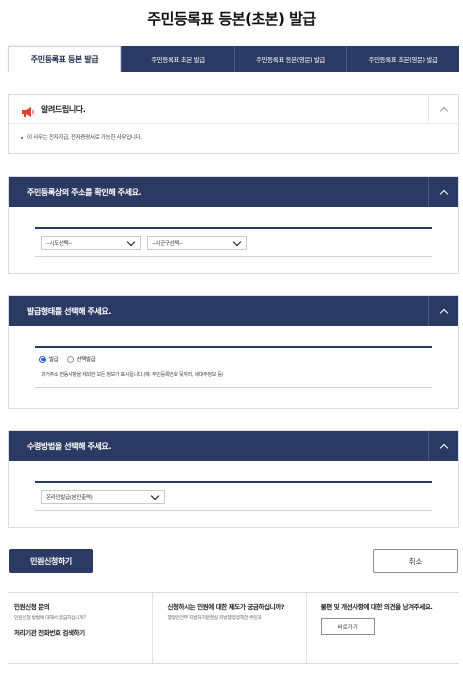 The image size is (463, 673). I want to click on footer-inquiry-sub: 민원신청 방법에 대해서 궁금하십니까?, so click(50, 618).